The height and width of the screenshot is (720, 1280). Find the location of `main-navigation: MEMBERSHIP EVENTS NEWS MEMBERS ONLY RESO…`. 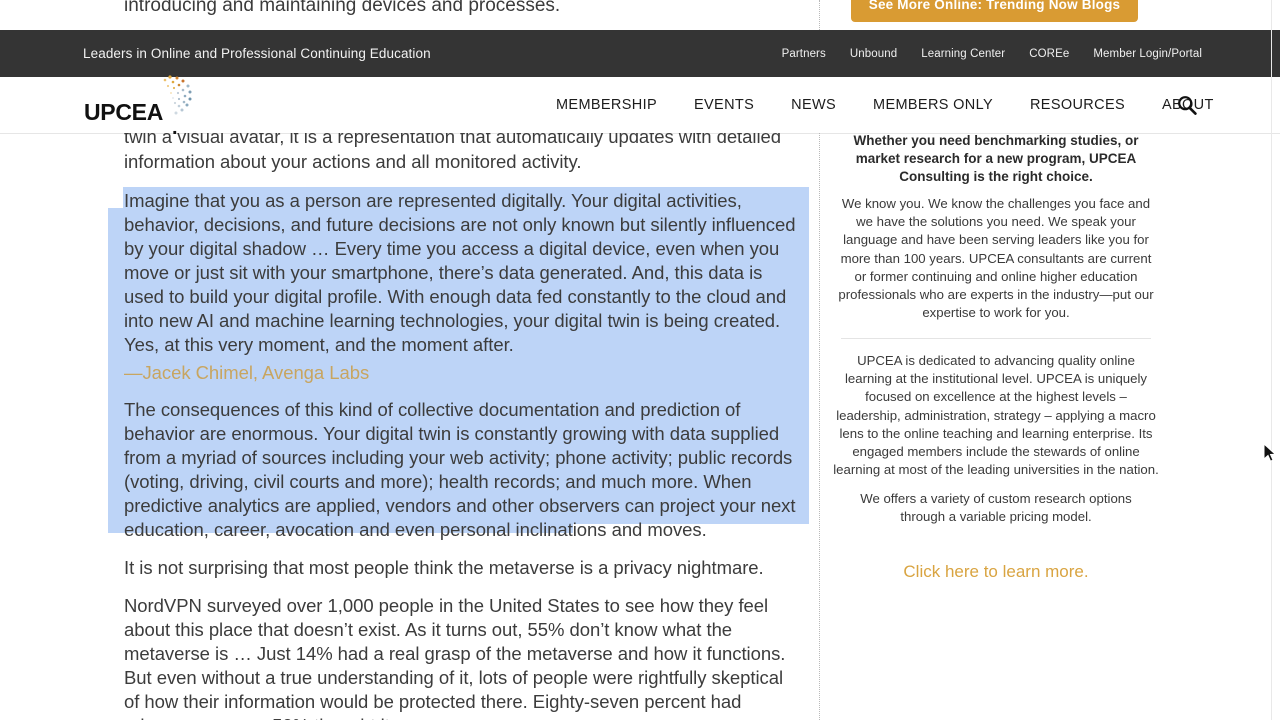

main-navigation: MEMBERSHIP EVENTS NEWS MEMBERS ONLY RESO… is located at coordinates (885, 105).